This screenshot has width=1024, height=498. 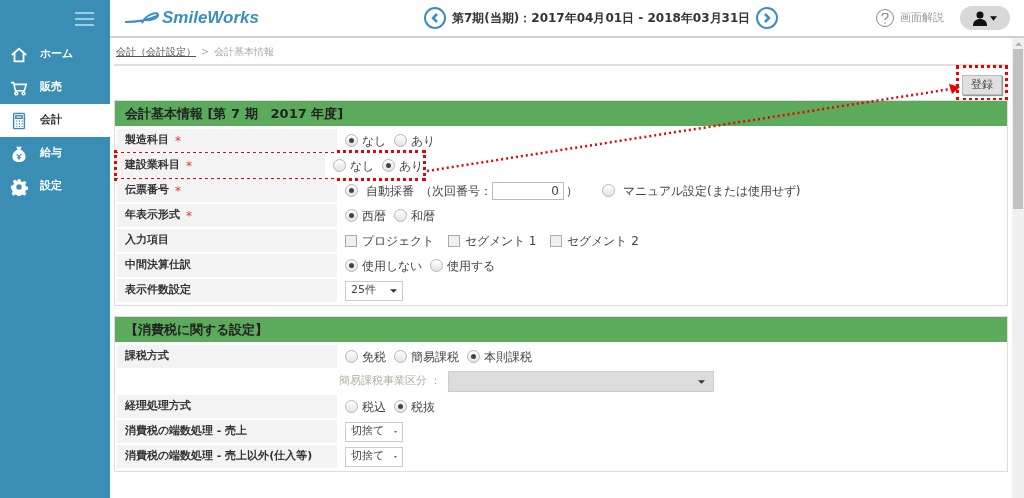 What do you see at coordinates (186, 431) in the screenshot?
I see `field-label: 消費税の端数処理 - 売上` at bounding box center [186, 431].